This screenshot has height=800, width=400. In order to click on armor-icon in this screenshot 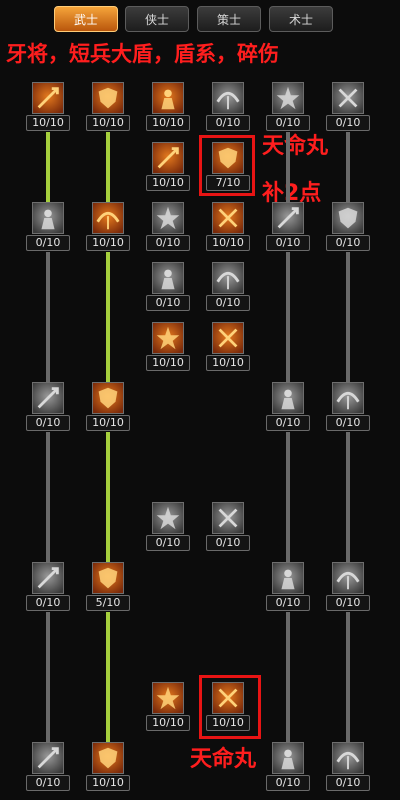, I will do `click(348, 218)`.